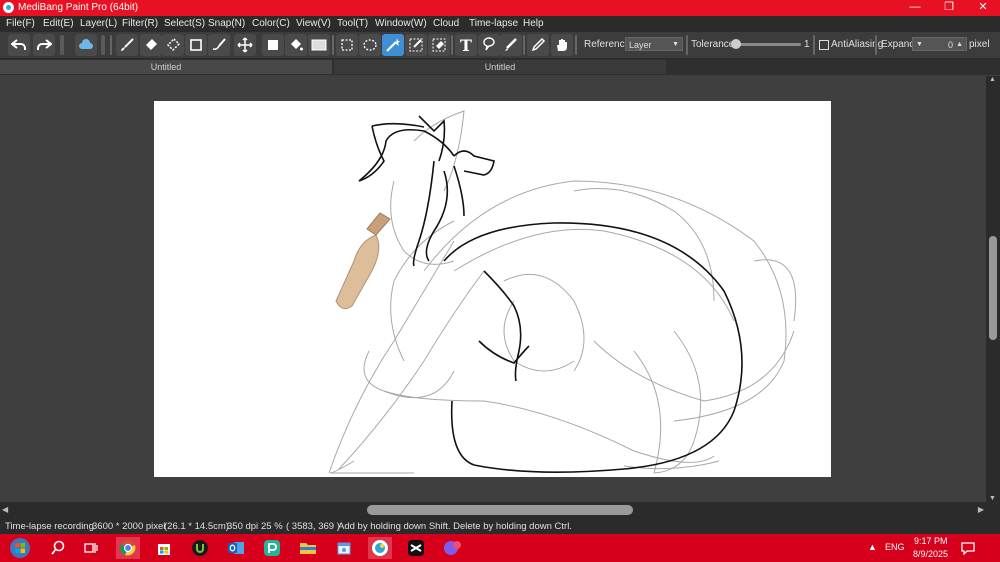  I want to click on clock-time: 9:17 PM, so click(931, 541).